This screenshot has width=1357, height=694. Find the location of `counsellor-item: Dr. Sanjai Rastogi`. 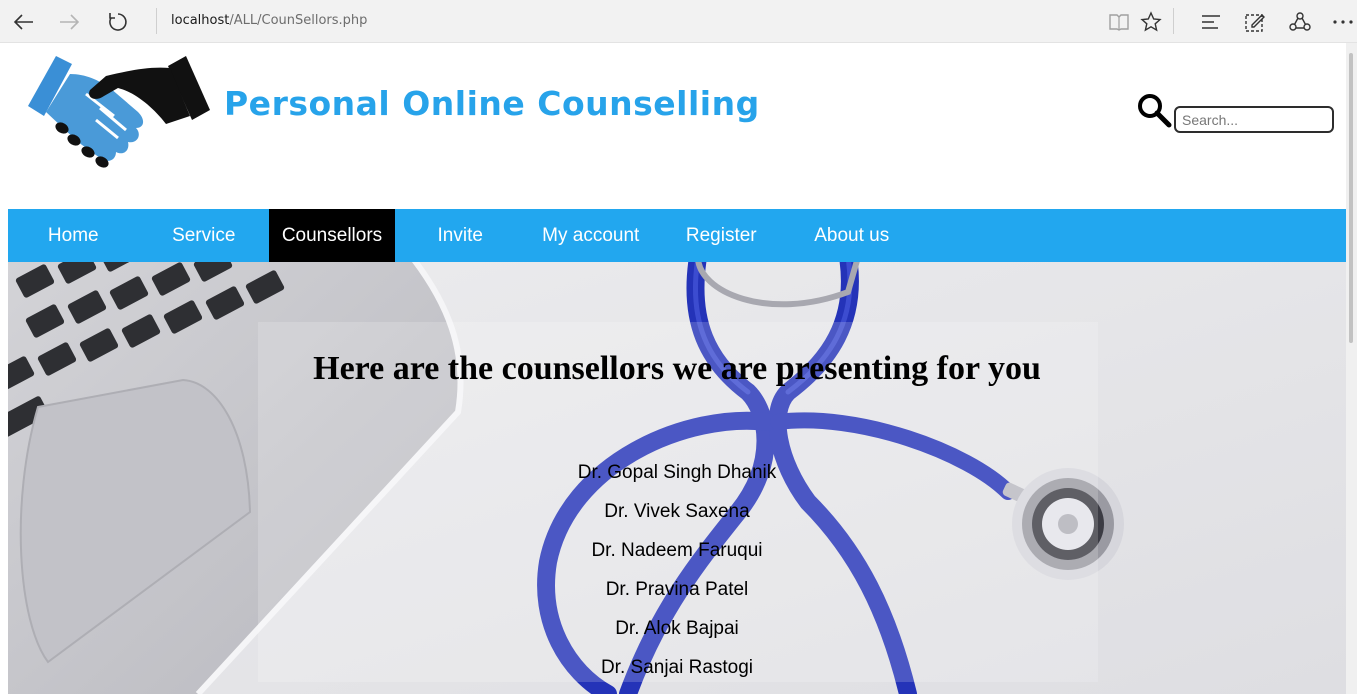

counsellor-item: Dr. Sanjai Rastogi is located at coordinates (677, 667).